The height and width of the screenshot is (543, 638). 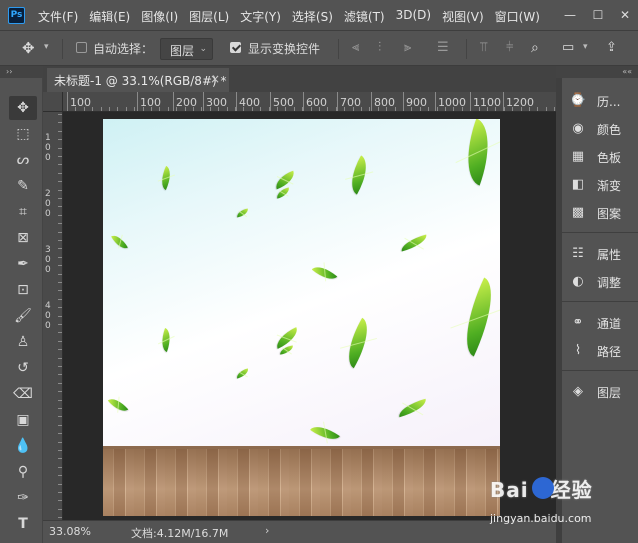 What do you see at coordinates (407, 47) in the screenshot?
I see `align-right-icon: ⫸` at bounding box center [407, 47].